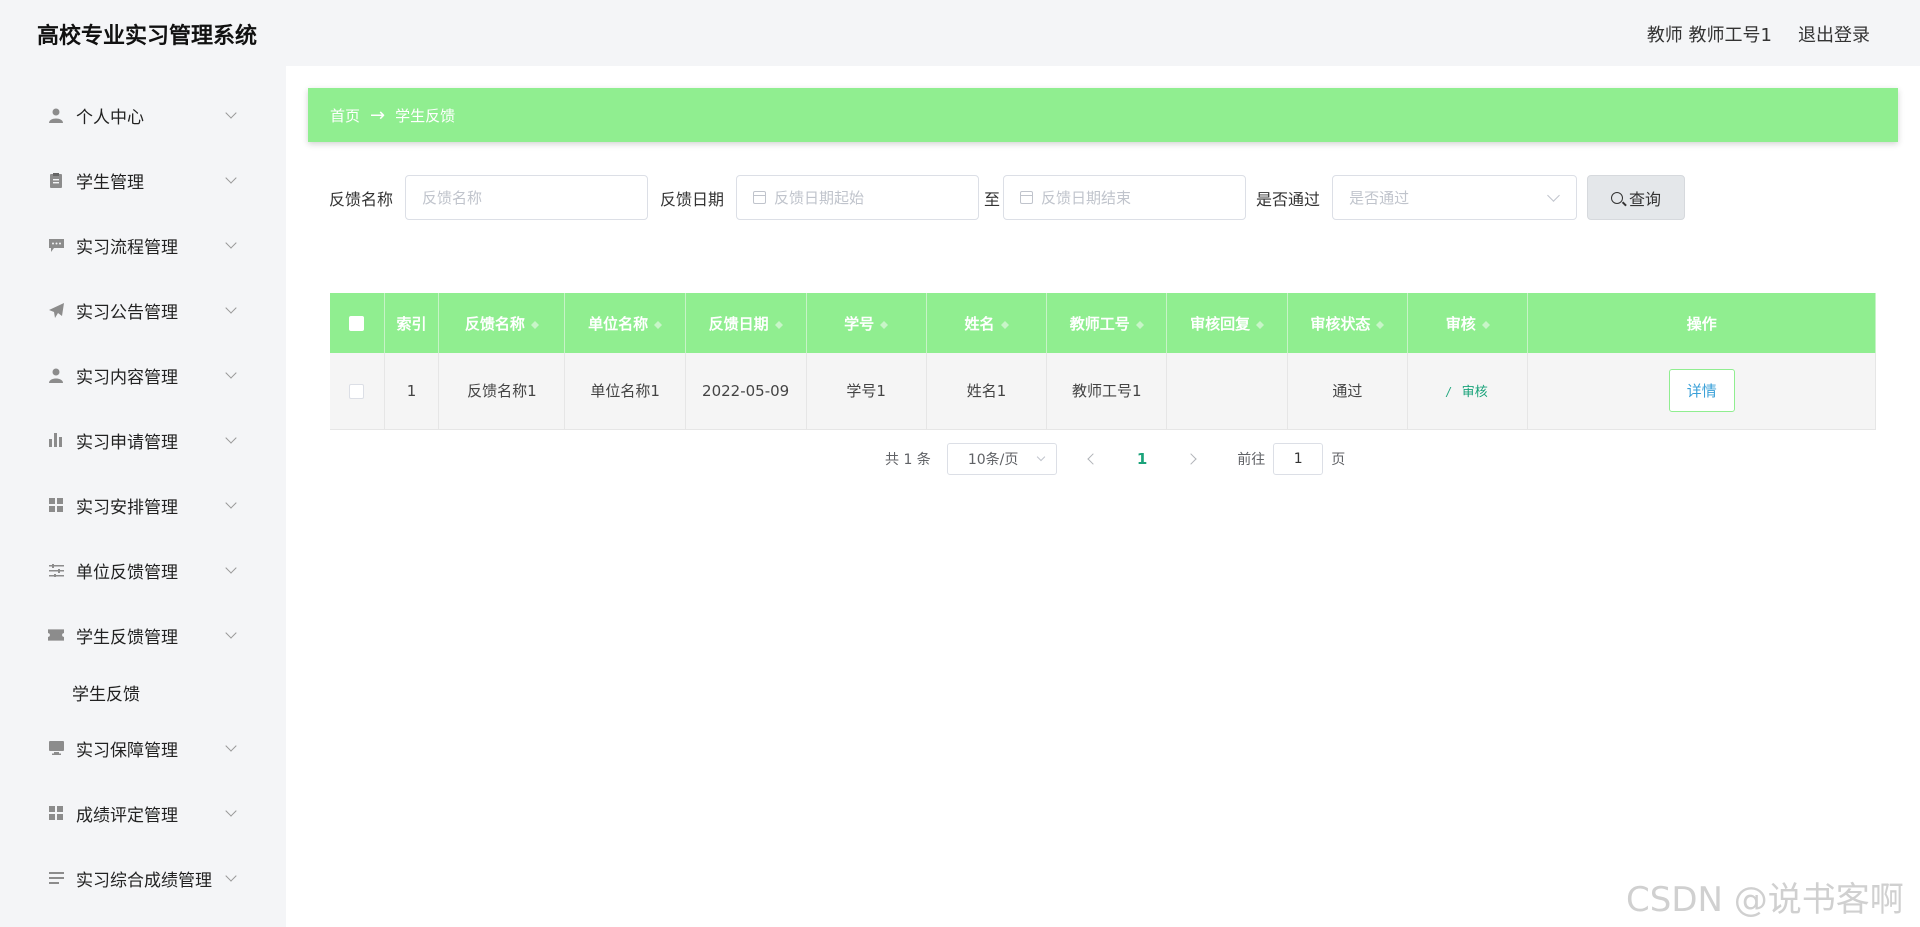 This screenshot has width=1920, height=927. I want to click on sidebar-item-label: 实习内容管理, so click(127, 377).